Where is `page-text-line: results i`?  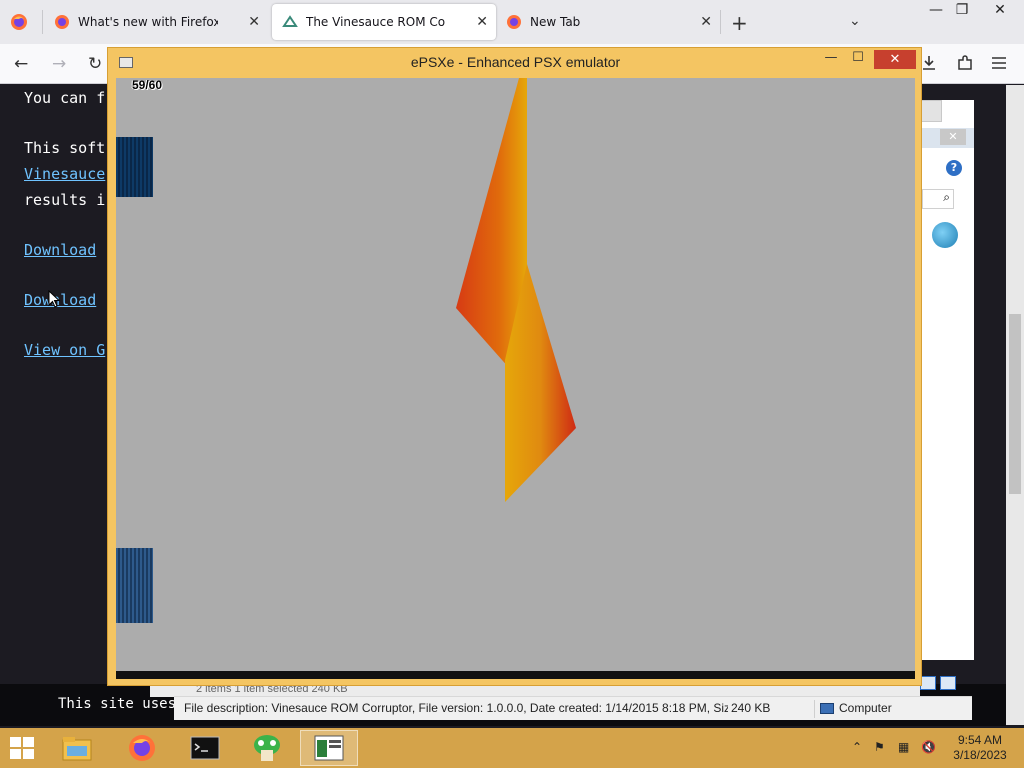
page-text-line: results i is located at coordinates (65, 200).